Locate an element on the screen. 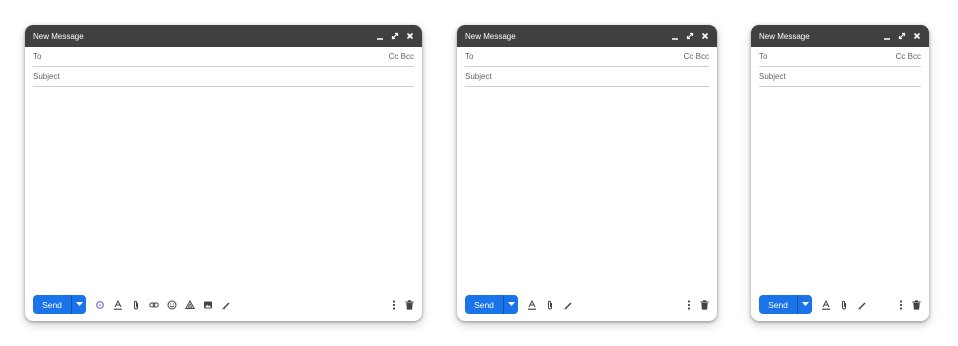 The image size is (958, 346). photo-icon is located at coordinates (208, 305).